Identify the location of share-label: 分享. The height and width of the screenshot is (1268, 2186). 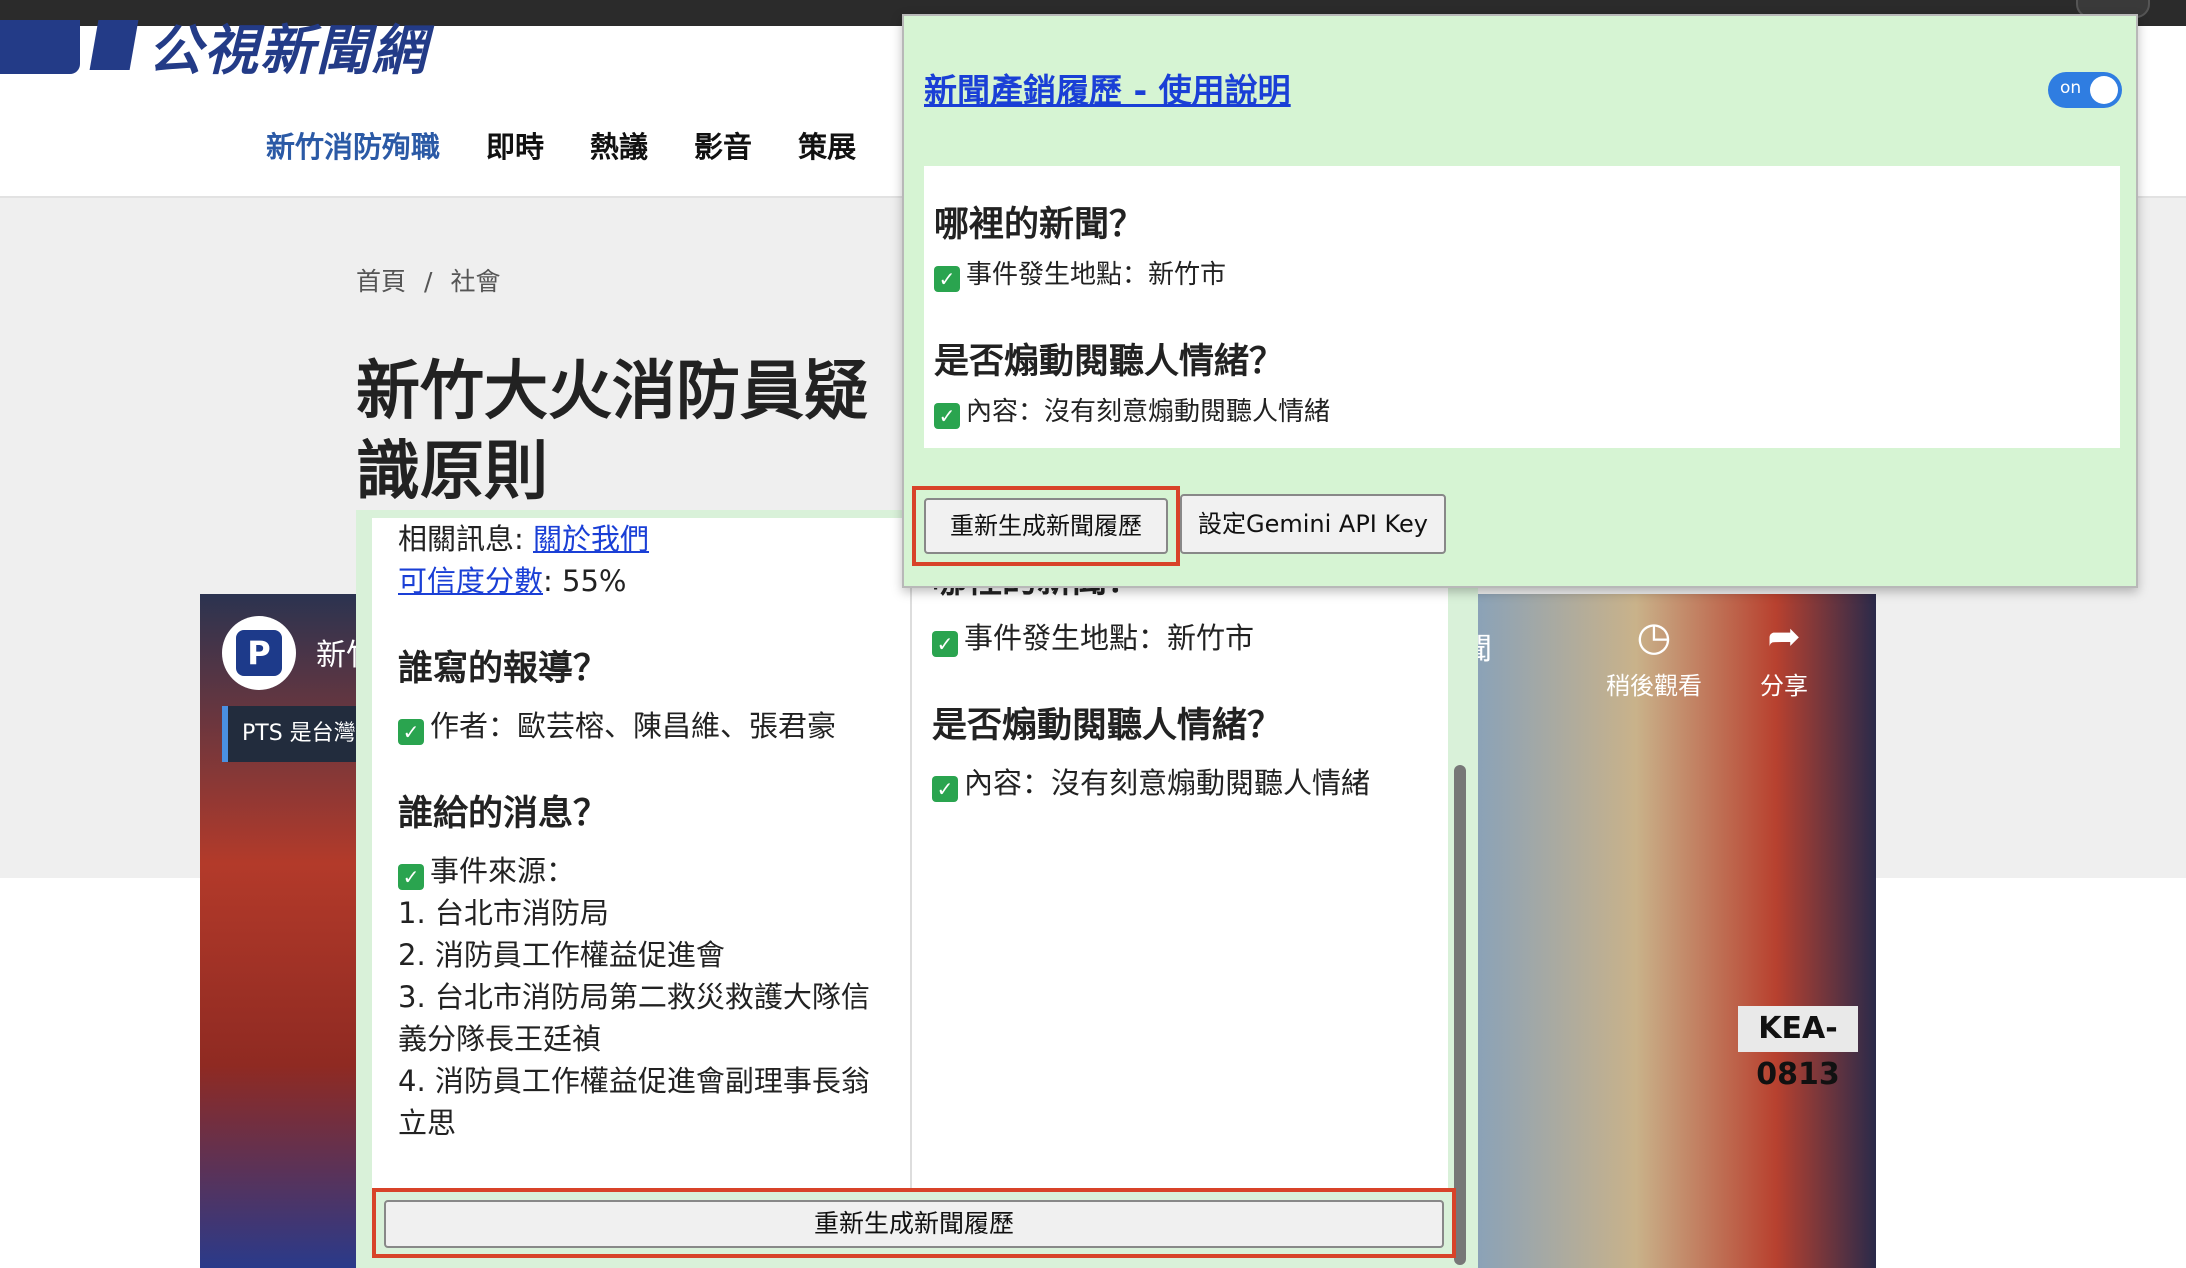
(1784, 686).